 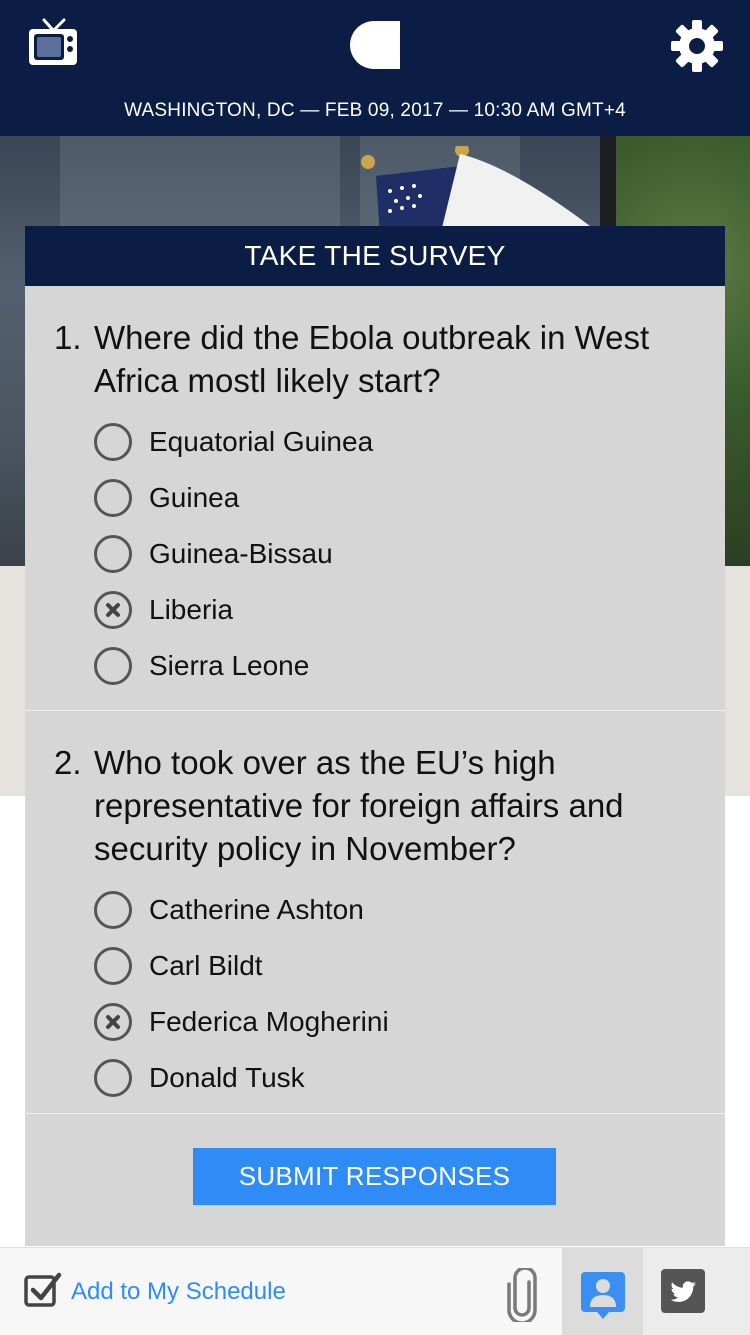 I want to click on option-liberia: Liberia, so click(x=409, y=610).